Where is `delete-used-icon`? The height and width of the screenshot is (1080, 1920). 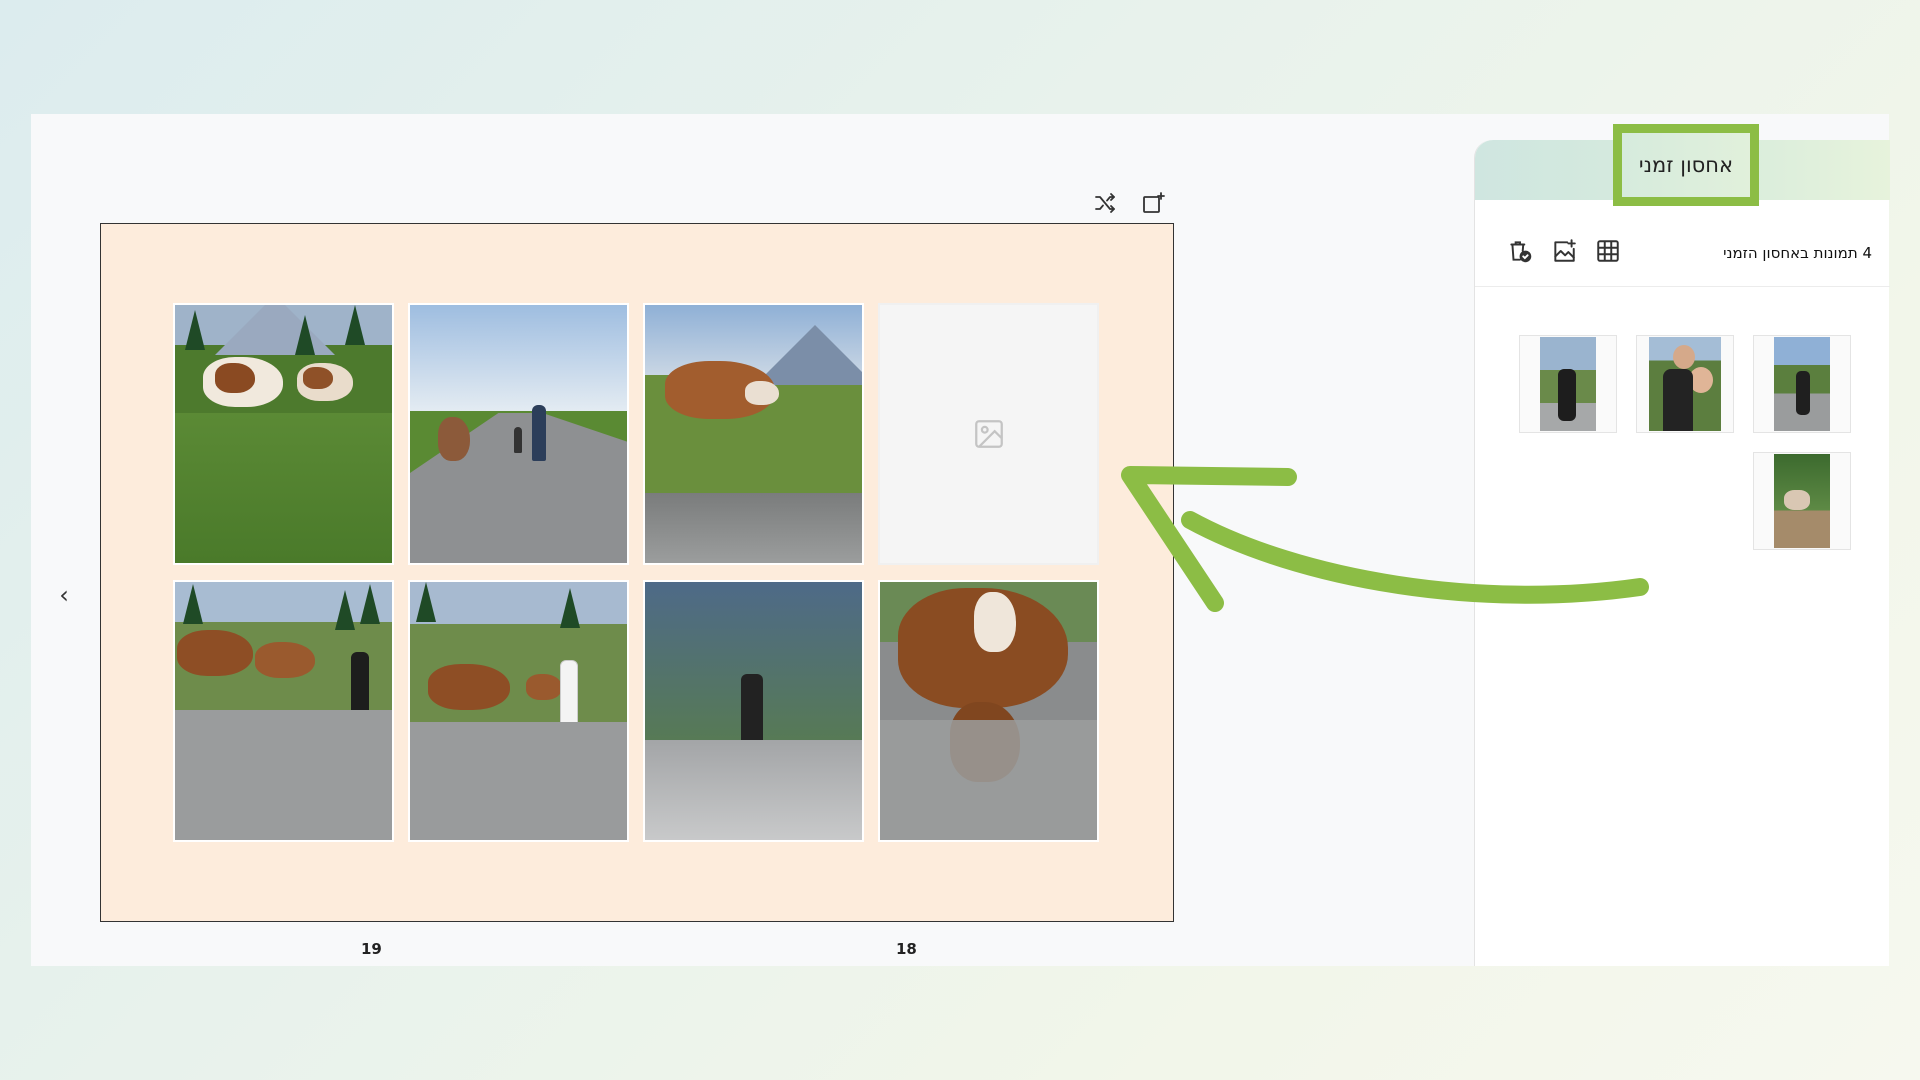
delete-used-icon is located at coordinates (1521, 252).